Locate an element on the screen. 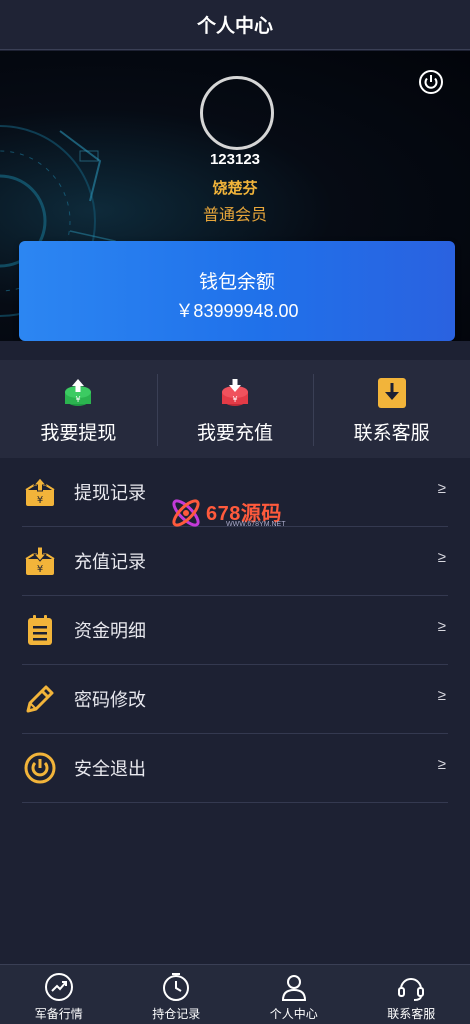 The image size is (470, 1024). bottom-tab-bar: 军备行情 持仓记录 个人中心 联系客服 is located at coordinates (235, 994).